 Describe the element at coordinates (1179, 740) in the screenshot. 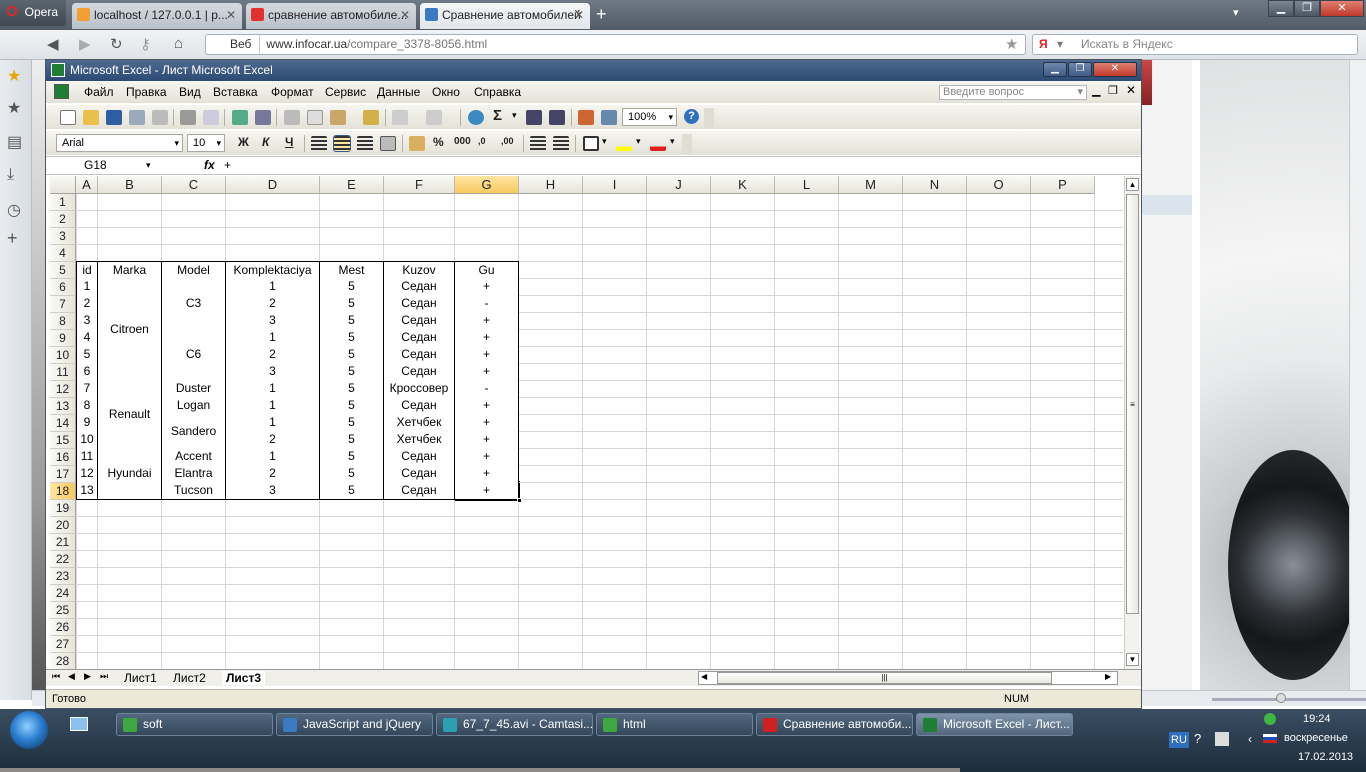

I see `language-indicator: RU` at that location.